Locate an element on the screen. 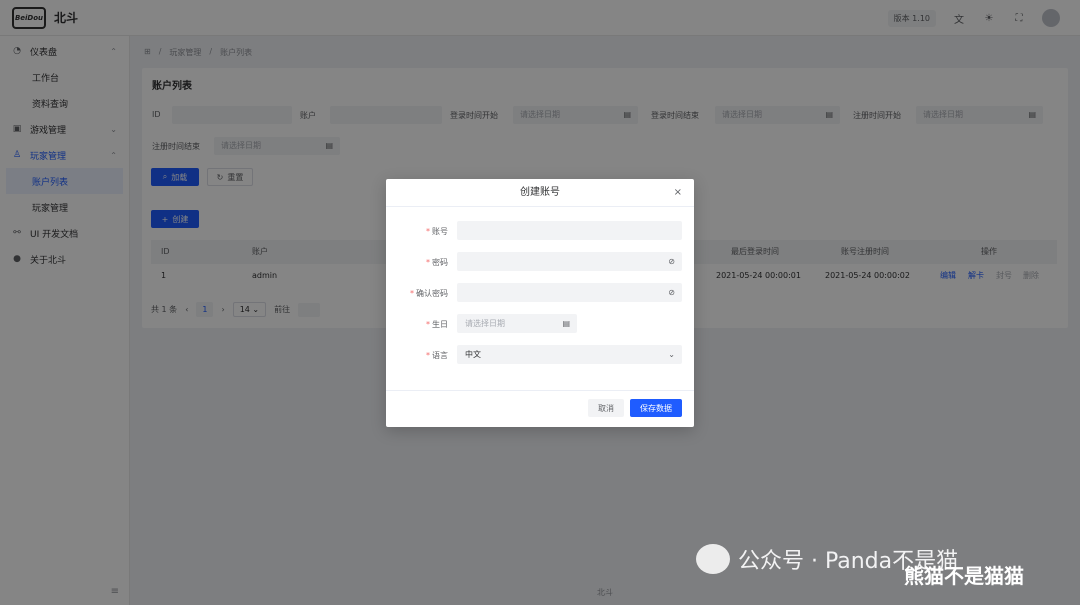 This screenshot has width=1080, height=605. password-field: ⊘ is located at coordinates (569, 261).